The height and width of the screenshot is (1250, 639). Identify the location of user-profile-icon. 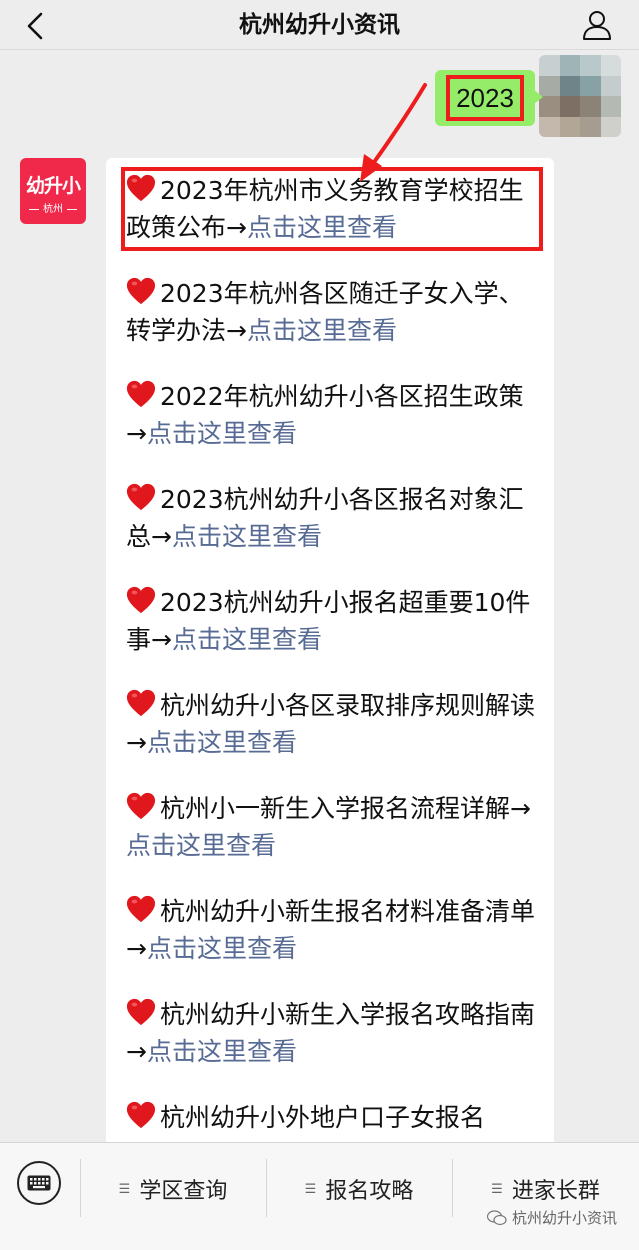
(597, 25).